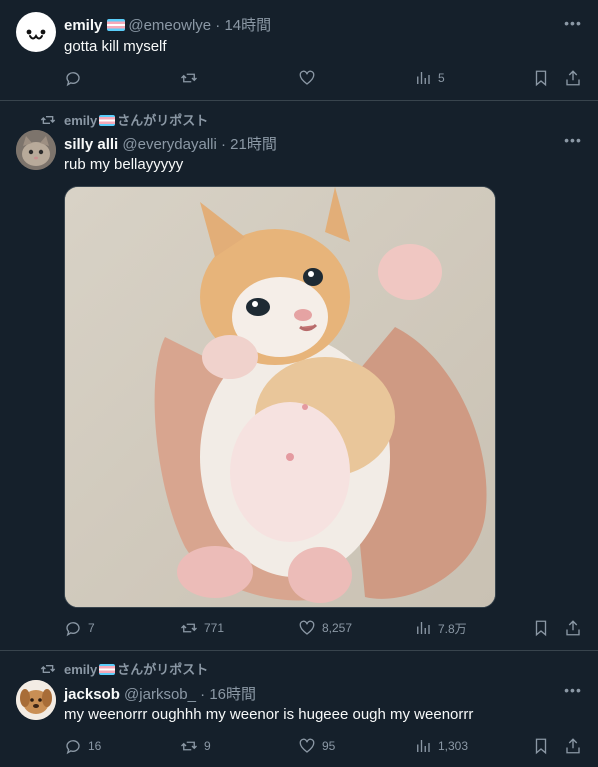  I want to click on handle: @emeowlye, so click(169, 25).